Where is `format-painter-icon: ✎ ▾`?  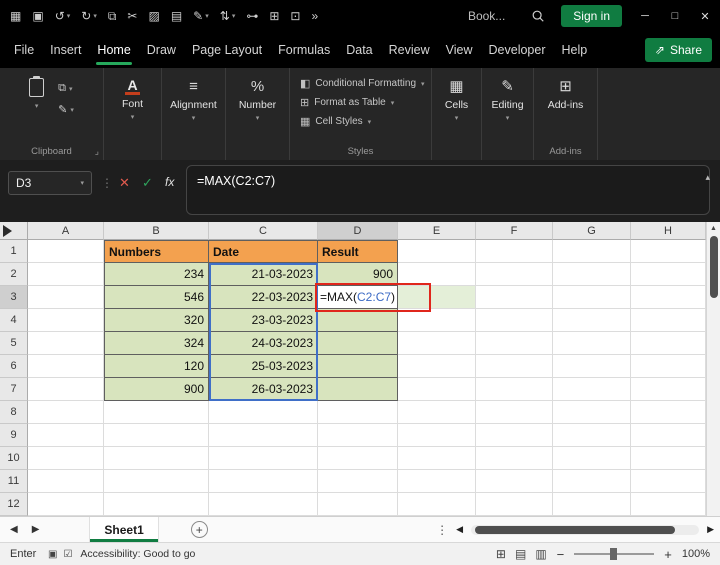
format-painter-icon: ✎ ▾ is located at coordinates (201, 16).